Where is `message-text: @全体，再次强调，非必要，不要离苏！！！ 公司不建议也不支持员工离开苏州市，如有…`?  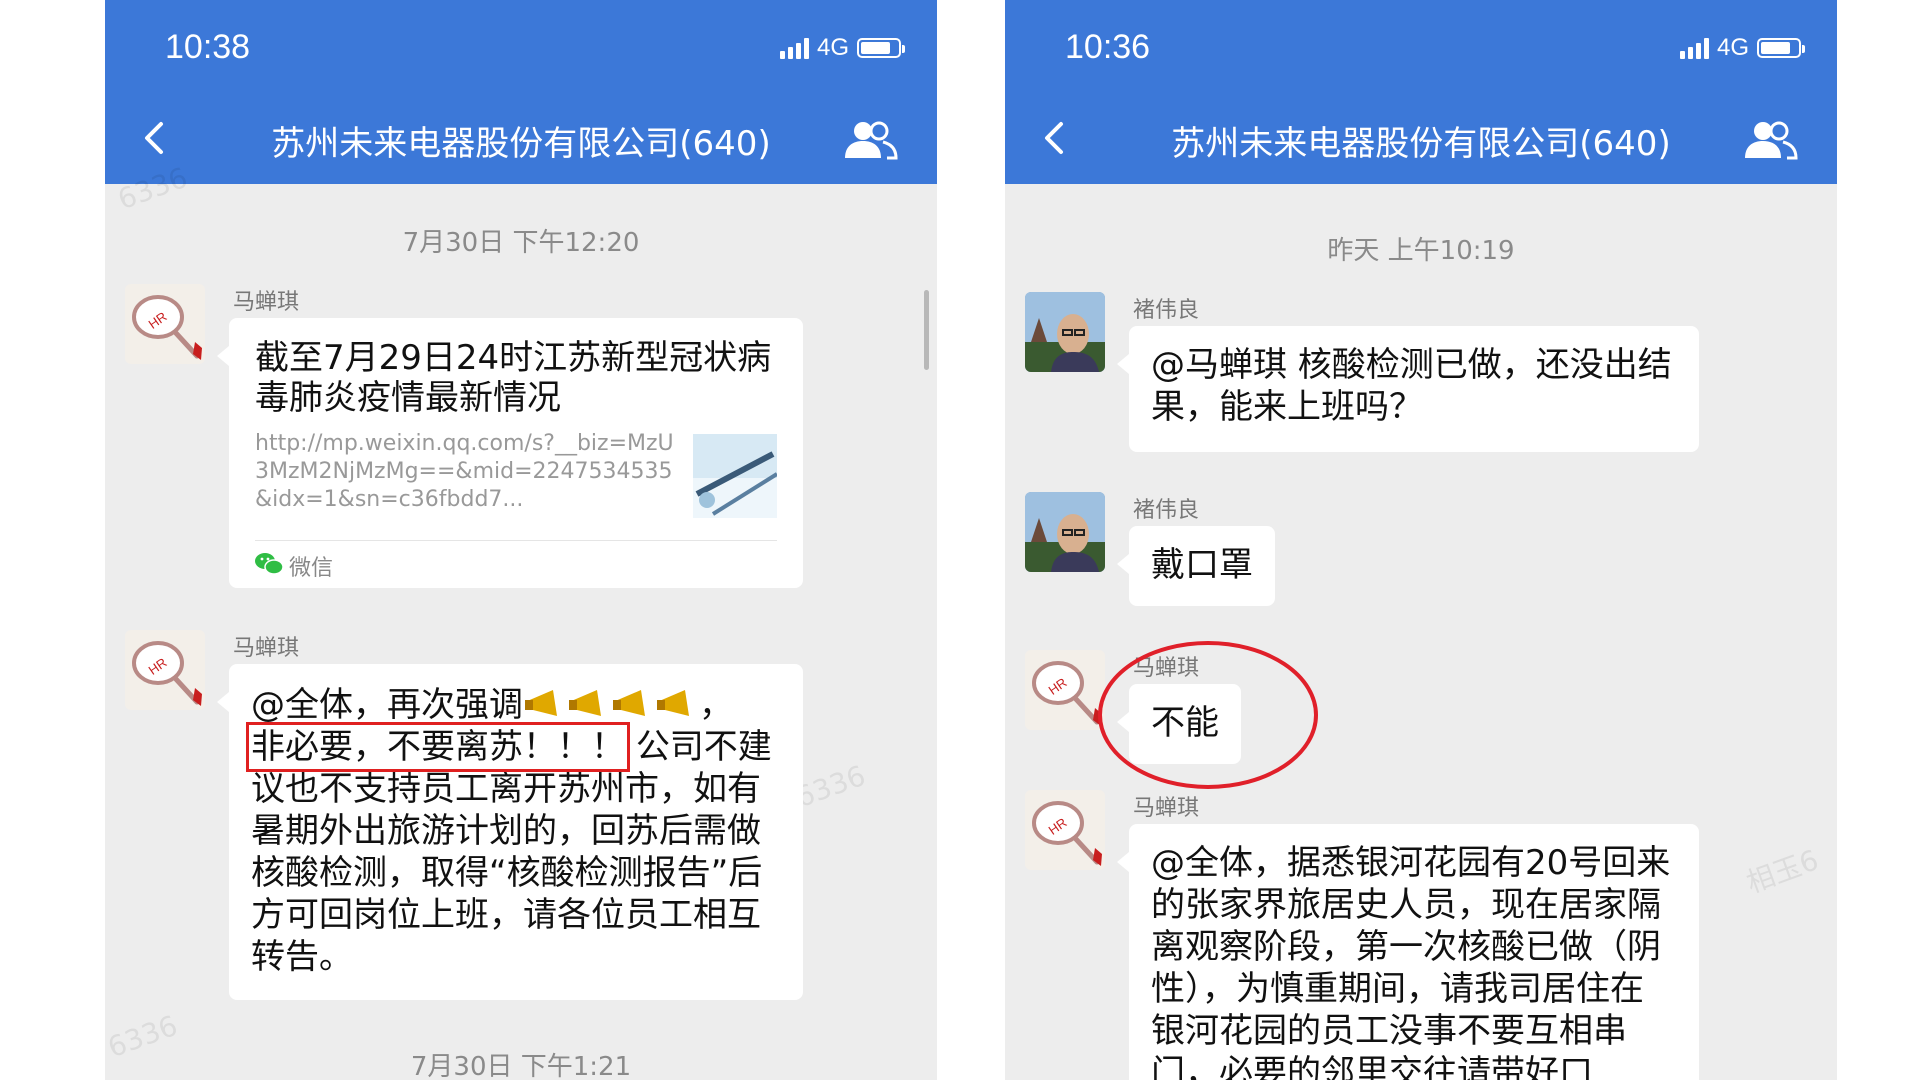 message-text: @全体，再次强调，非必要，不要离苏！！！ 公司不建议也不支持员工离开苏州市，如有… is located at coordinates (513, 831).